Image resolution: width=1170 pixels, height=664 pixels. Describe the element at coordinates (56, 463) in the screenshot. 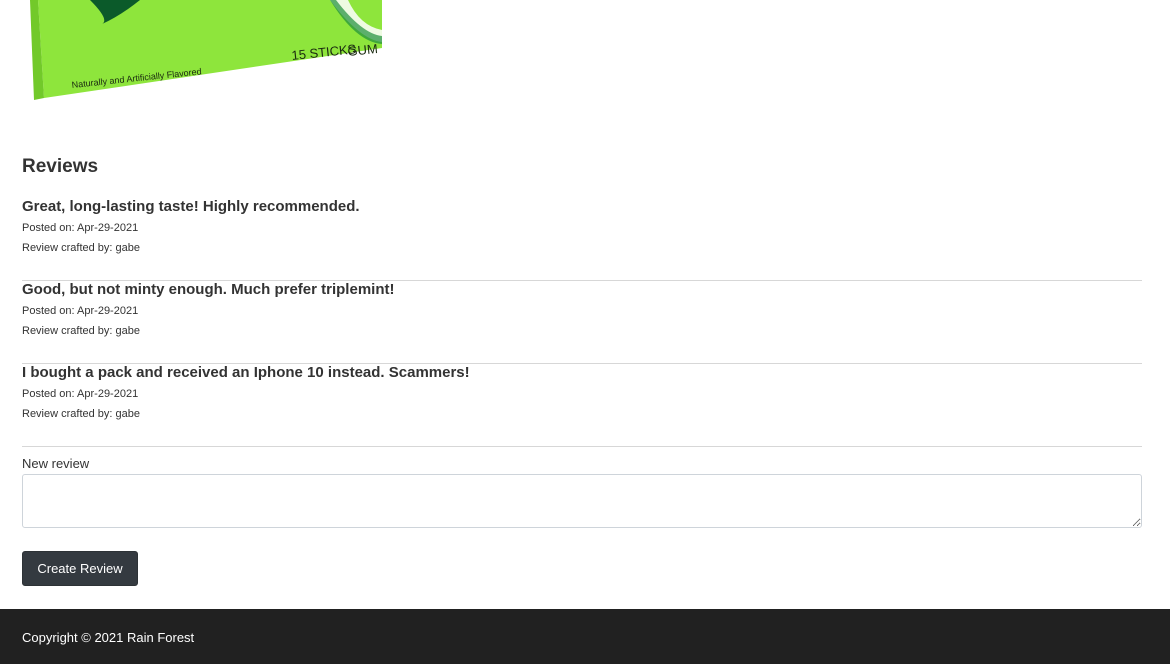

I see `new-review-label: New review` at that location.